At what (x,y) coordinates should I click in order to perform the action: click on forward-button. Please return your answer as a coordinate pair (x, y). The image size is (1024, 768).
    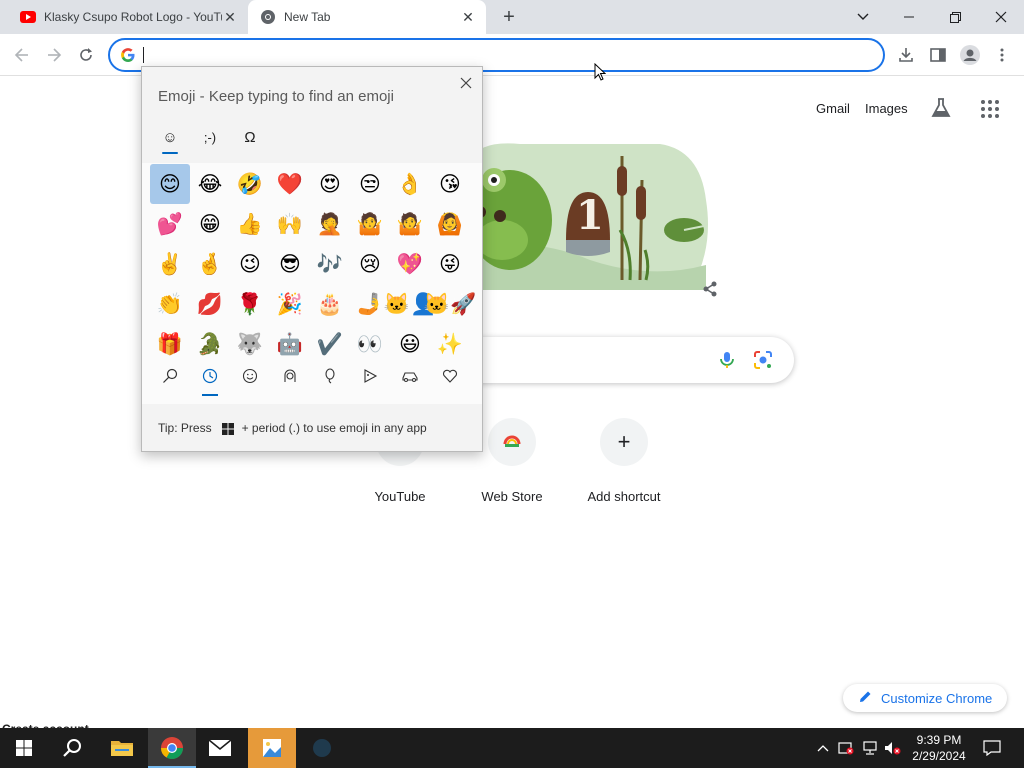
    Looking at the image, I should click on (54, 55).